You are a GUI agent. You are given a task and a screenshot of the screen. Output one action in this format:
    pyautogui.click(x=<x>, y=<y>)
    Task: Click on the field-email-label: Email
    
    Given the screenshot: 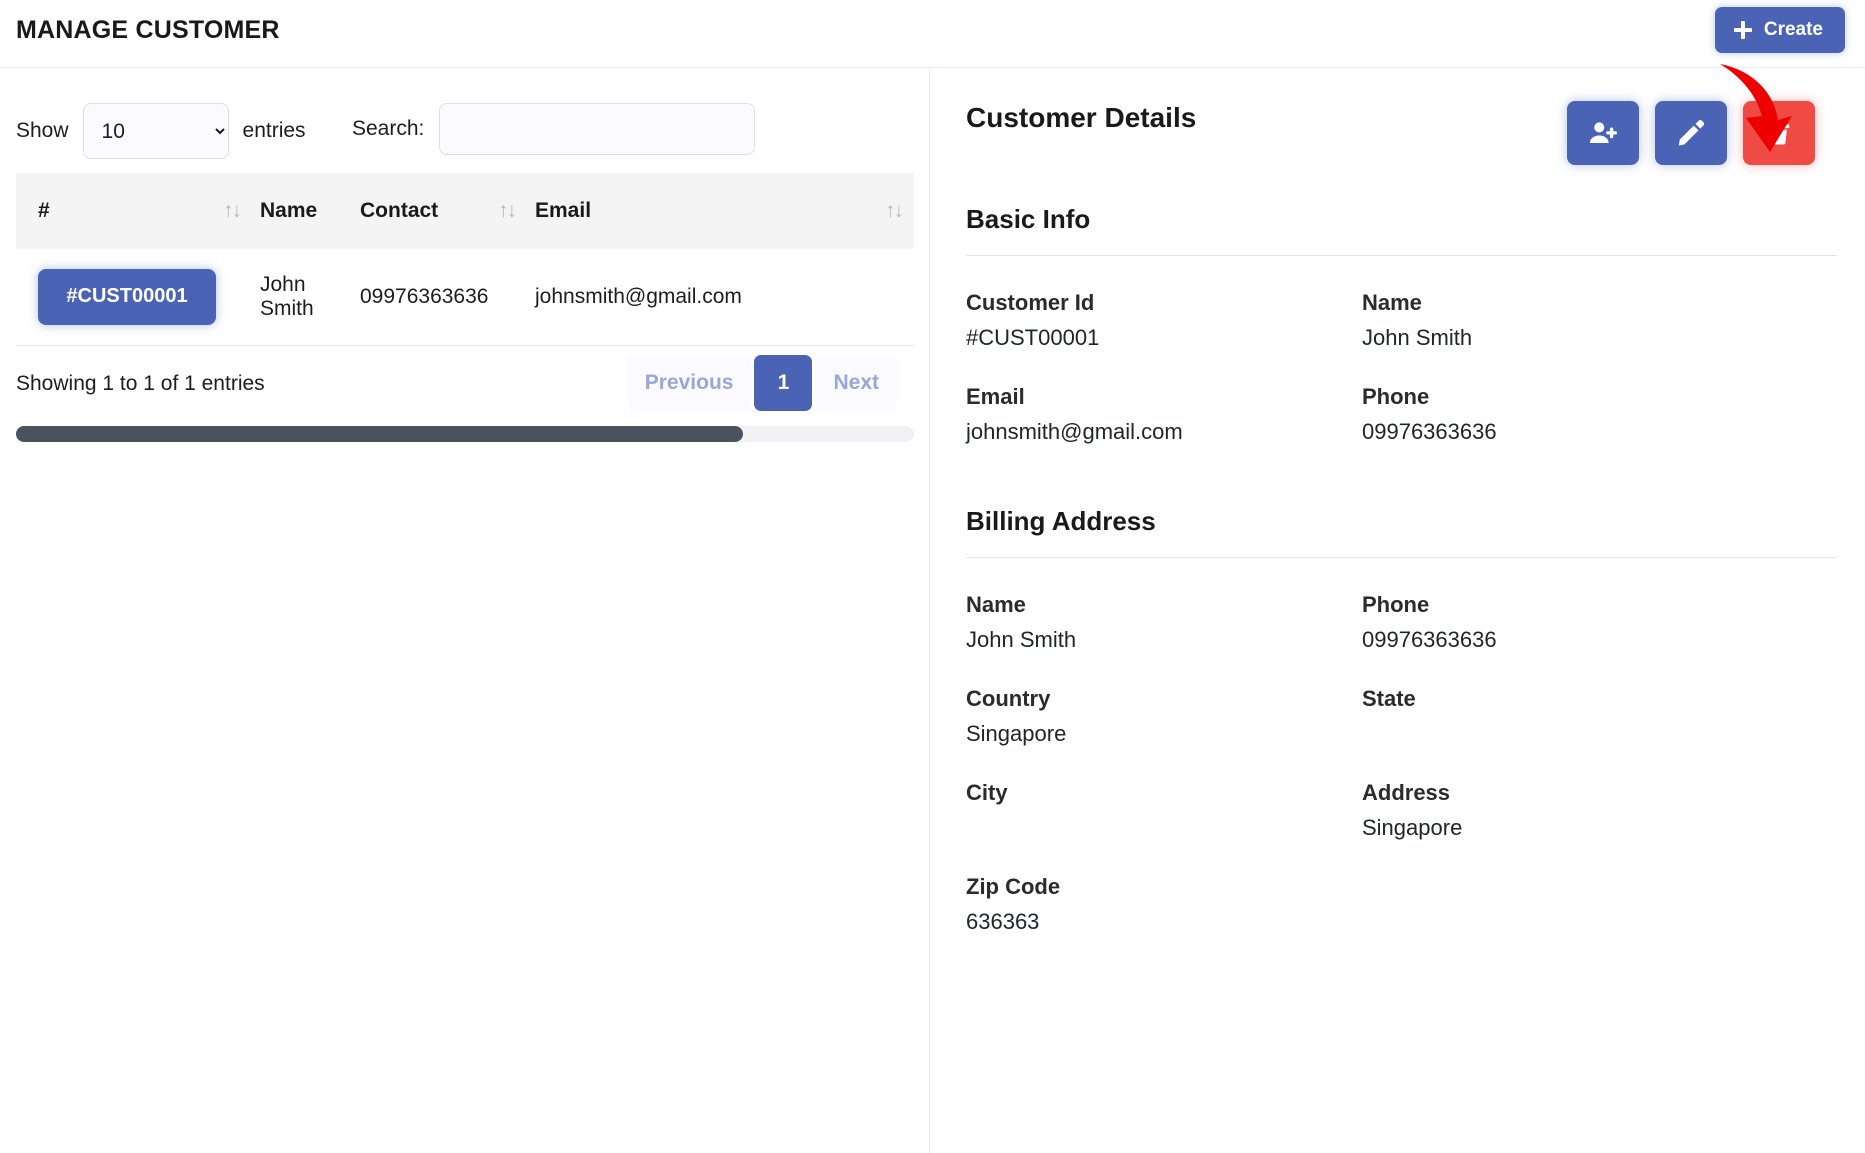 What is the action you would take?
    pyautogui.click(x=995, y=396)
    